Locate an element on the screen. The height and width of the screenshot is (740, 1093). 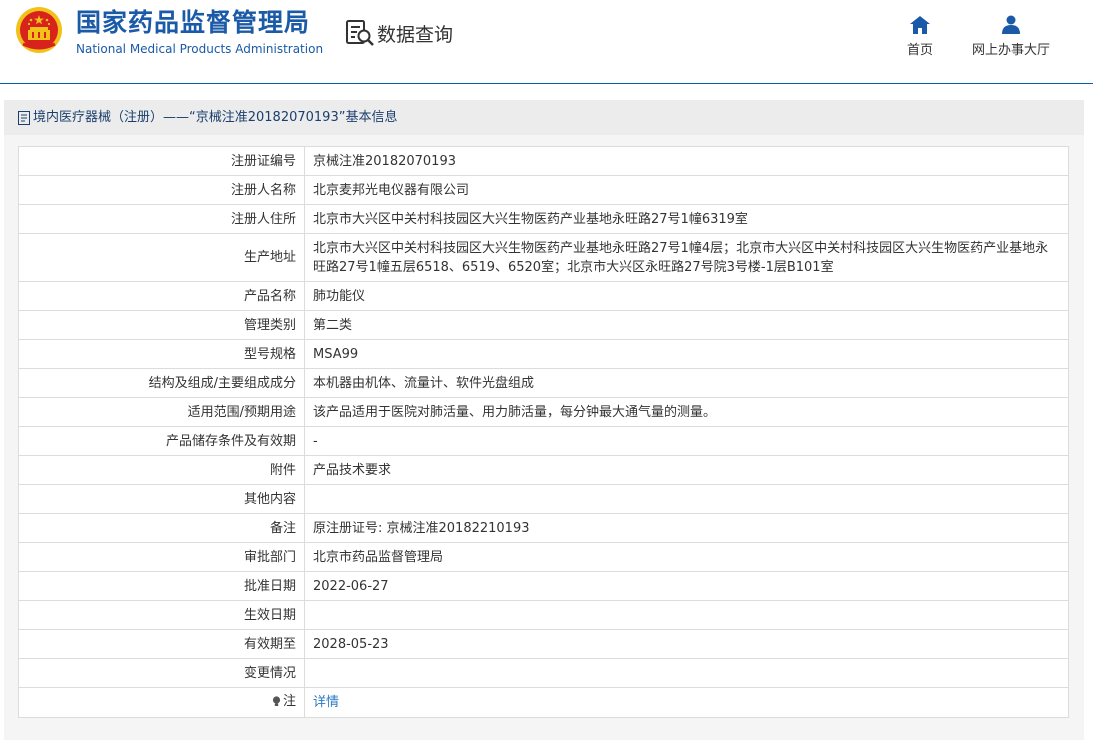
table-row: 变更情况 is located at coordinates (543, 673).